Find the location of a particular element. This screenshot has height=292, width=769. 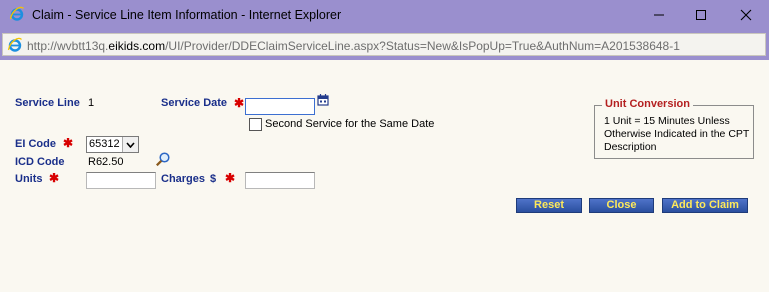

reset-button: Reset is located at coordinates (549, 205).